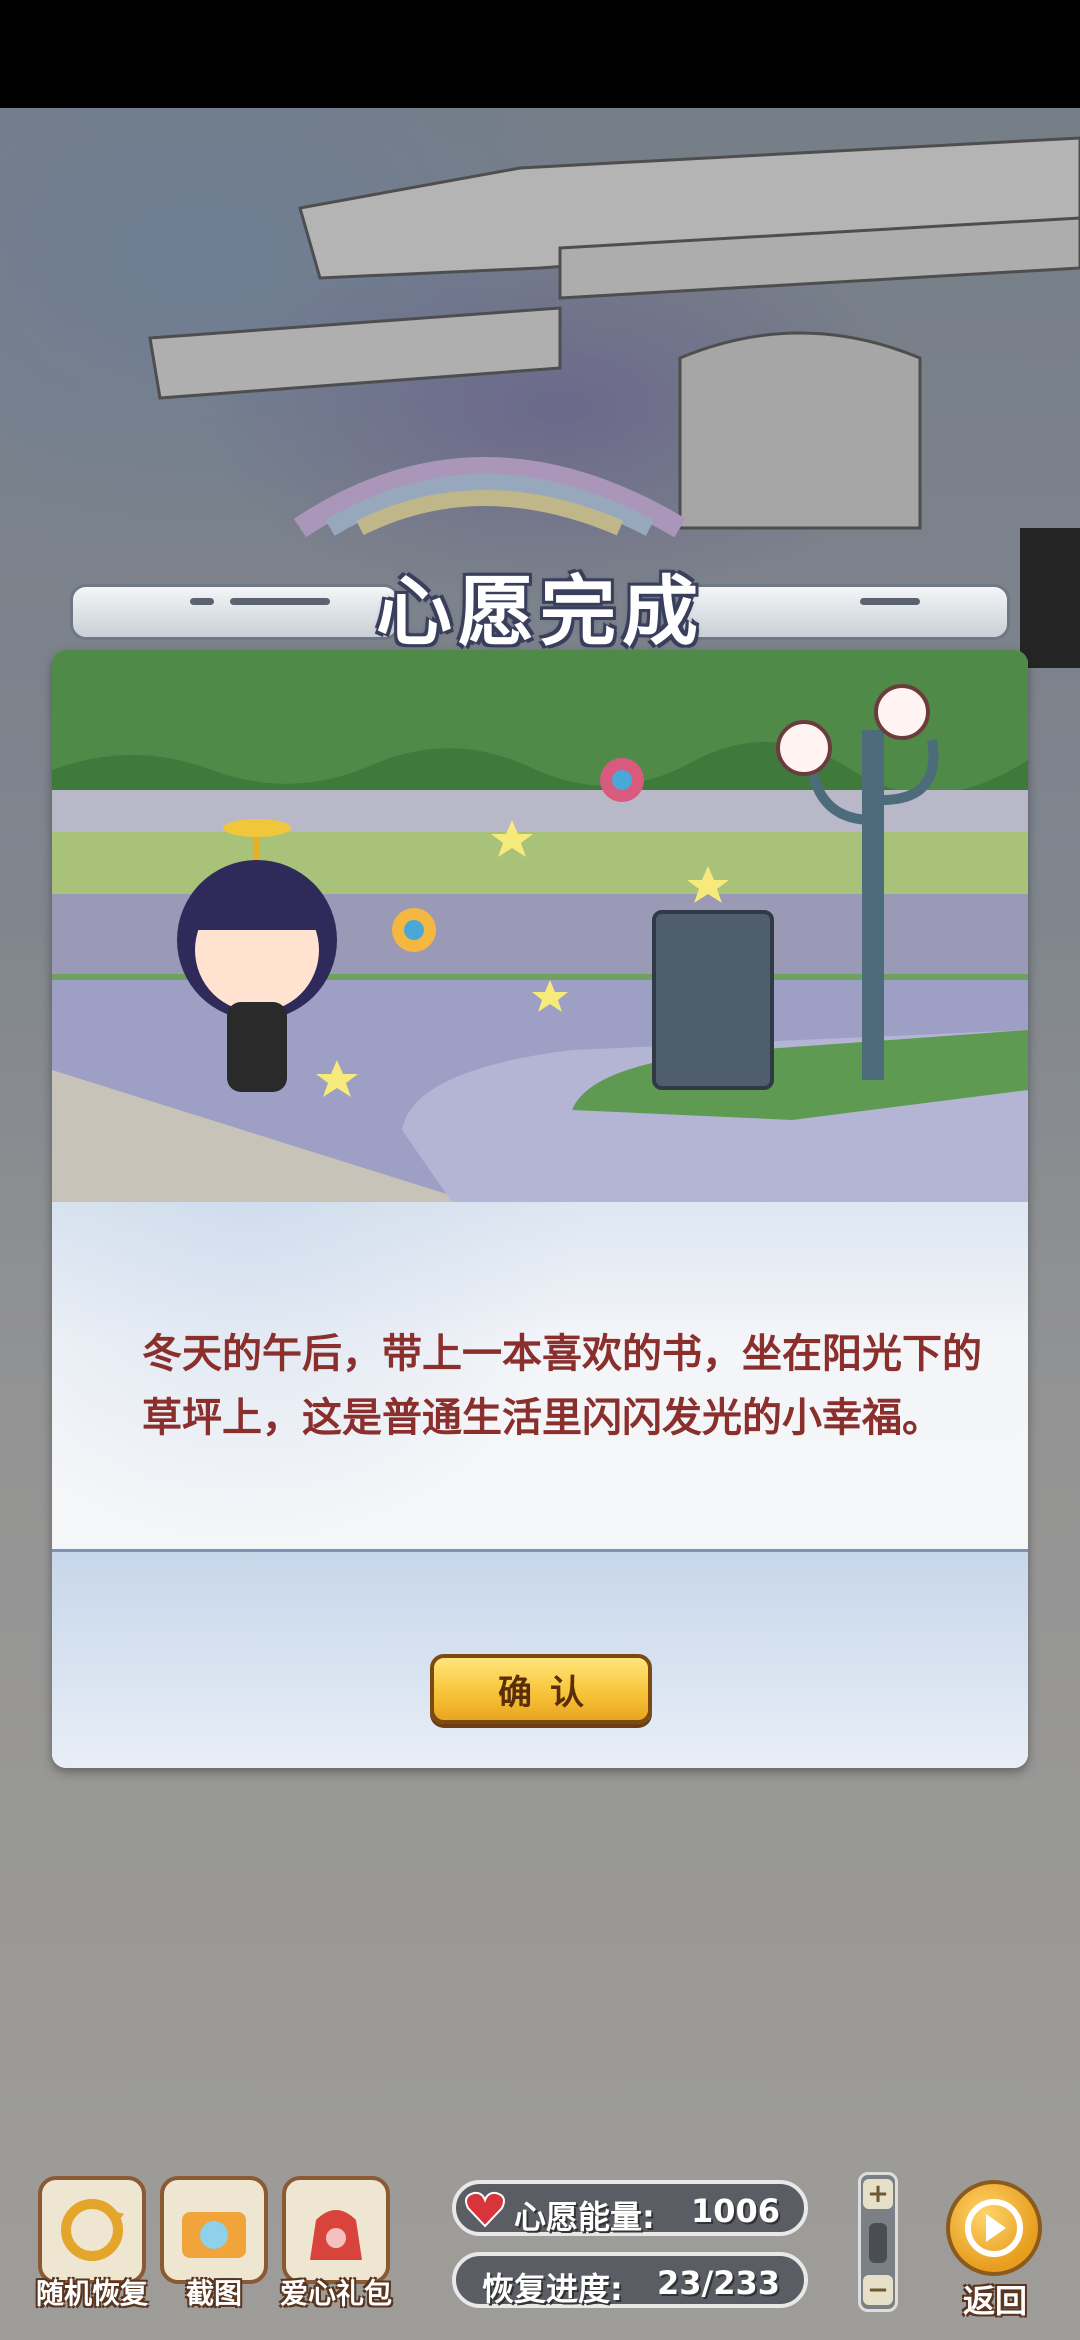  I want to click on love-gift-button: 爱心礼包, so click(336, 2244).